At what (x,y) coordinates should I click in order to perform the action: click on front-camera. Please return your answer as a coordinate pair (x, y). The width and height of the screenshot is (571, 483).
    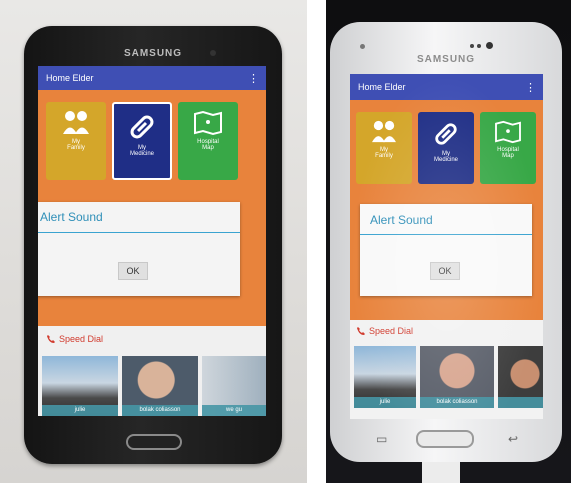
    Looking at the image, I should click on (489, 45).